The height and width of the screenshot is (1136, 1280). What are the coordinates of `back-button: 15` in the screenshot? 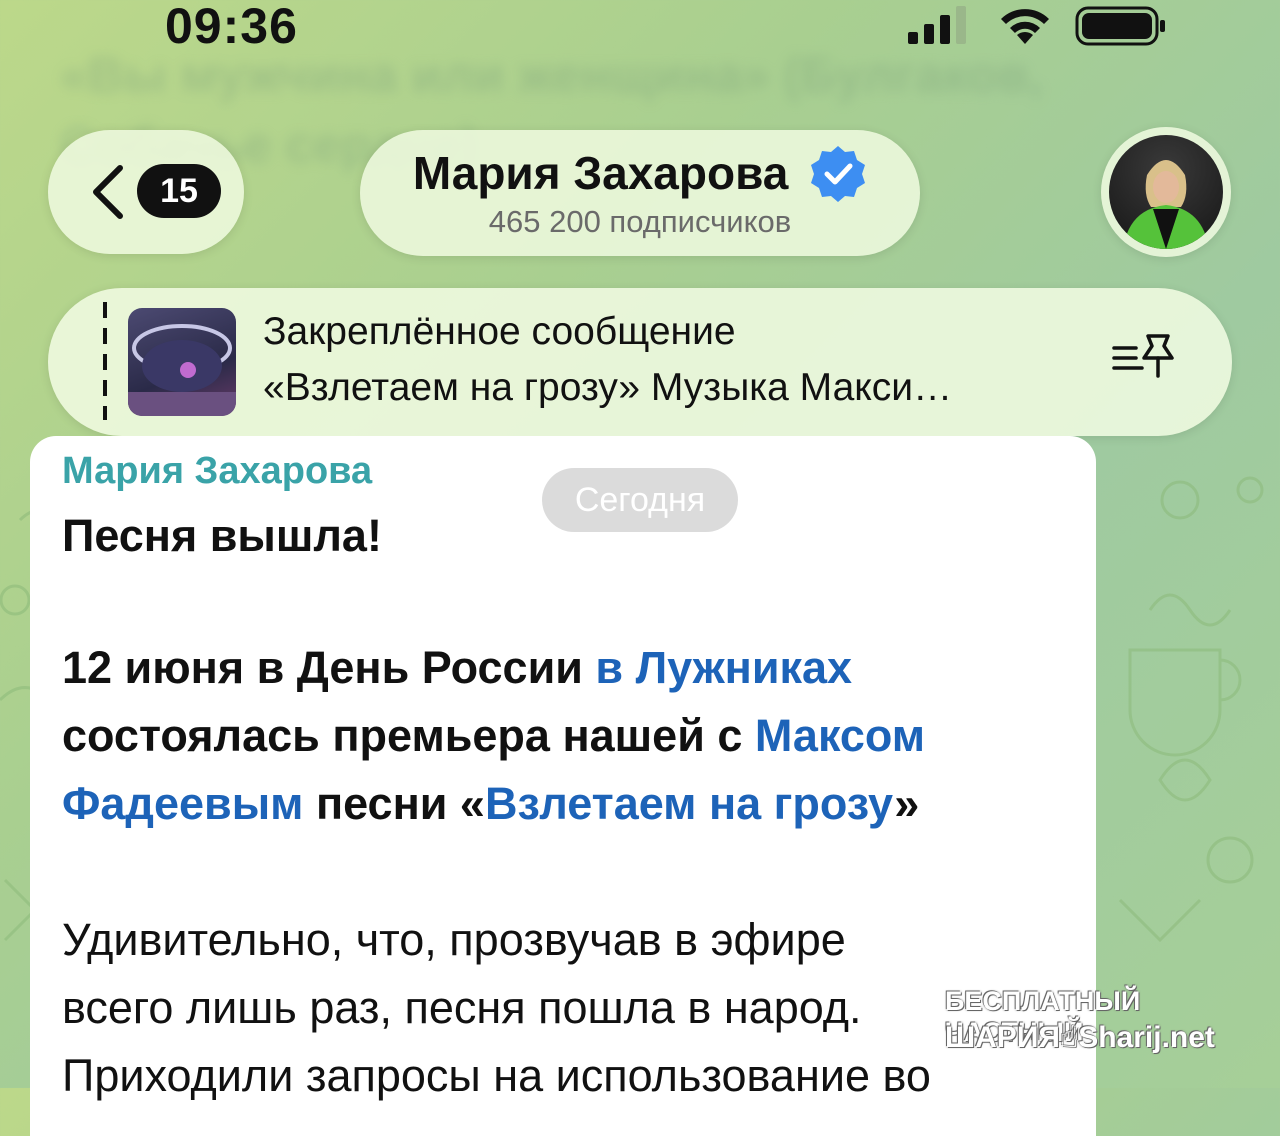 It's located at (146, 192).